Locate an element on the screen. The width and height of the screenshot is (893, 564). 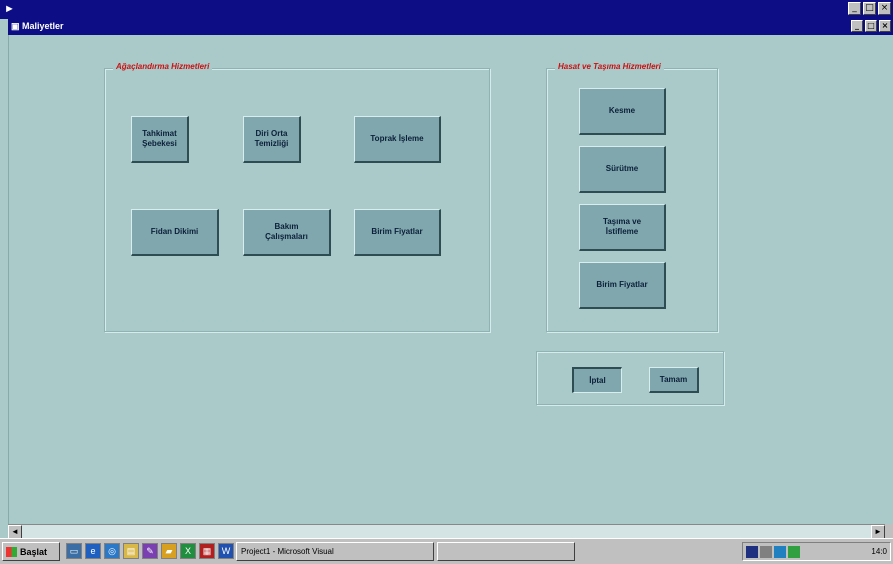
form-window-controls: _ □ × is located at coordinates (871, 26).